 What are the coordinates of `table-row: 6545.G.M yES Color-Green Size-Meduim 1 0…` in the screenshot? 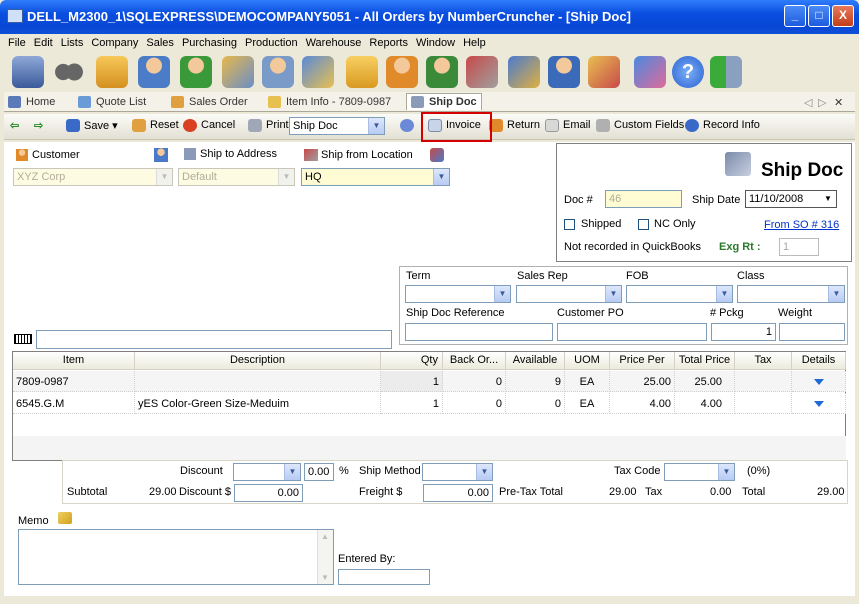 It's located at (429, 403).